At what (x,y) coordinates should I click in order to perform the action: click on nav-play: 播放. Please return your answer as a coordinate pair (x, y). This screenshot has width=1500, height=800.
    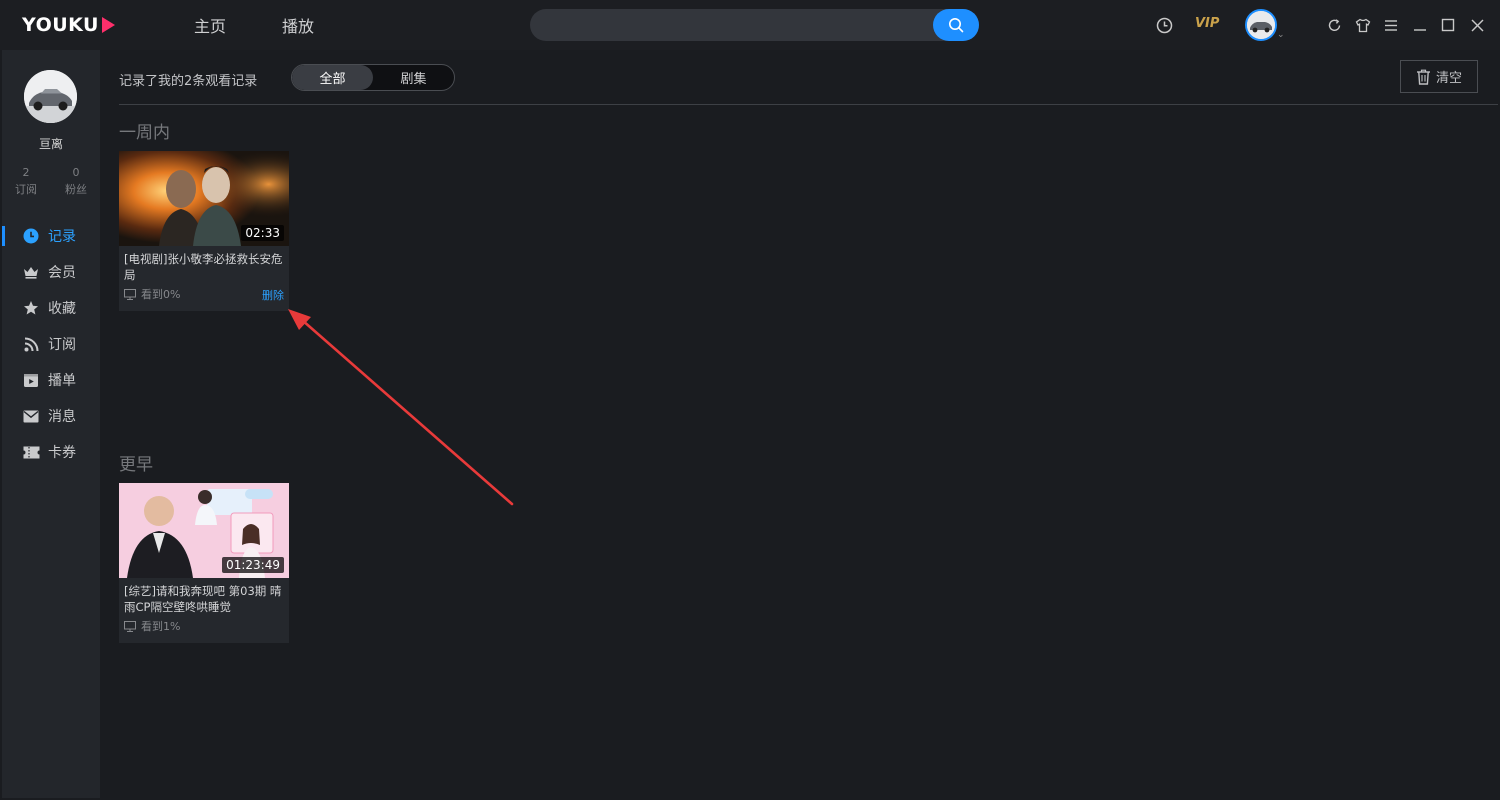
    Looking at the image, I should click on (298, 25).